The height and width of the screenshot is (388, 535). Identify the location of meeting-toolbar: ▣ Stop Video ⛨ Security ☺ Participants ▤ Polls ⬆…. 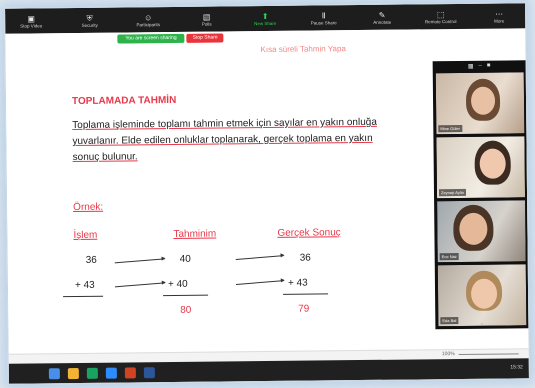
(265, 18).